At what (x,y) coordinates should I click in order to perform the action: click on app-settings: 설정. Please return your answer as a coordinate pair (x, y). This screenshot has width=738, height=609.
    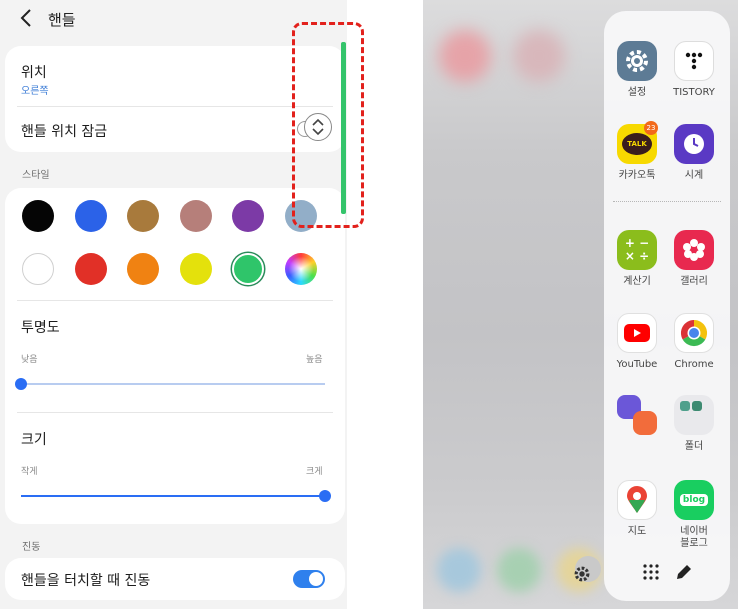
    Looking at the image, I should click on (637, 70).